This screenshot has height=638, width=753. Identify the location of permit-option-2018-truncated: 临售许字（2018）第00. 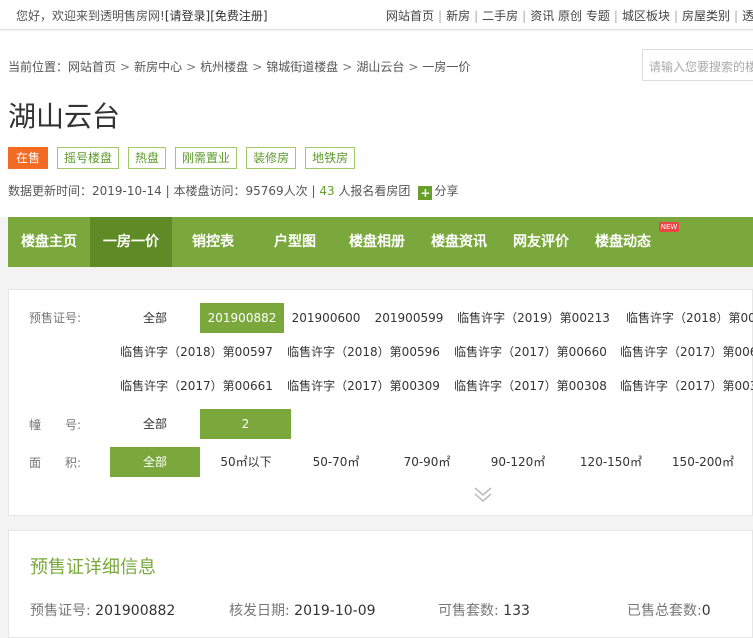
(689, 318).